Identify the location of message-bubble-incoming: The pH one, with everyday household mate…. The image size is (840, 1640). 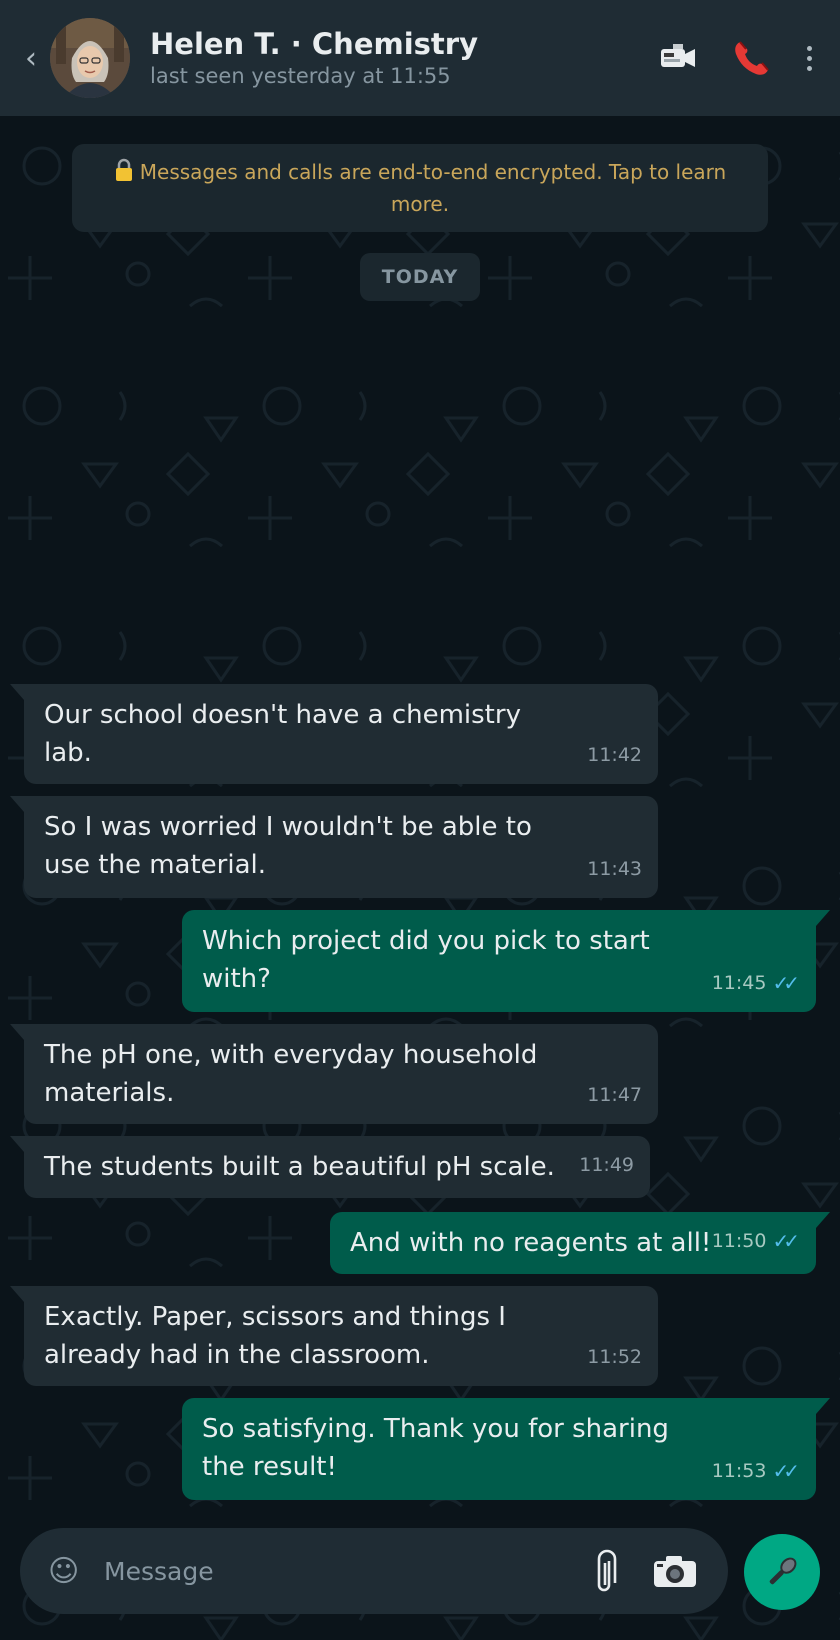
(334, 1074).